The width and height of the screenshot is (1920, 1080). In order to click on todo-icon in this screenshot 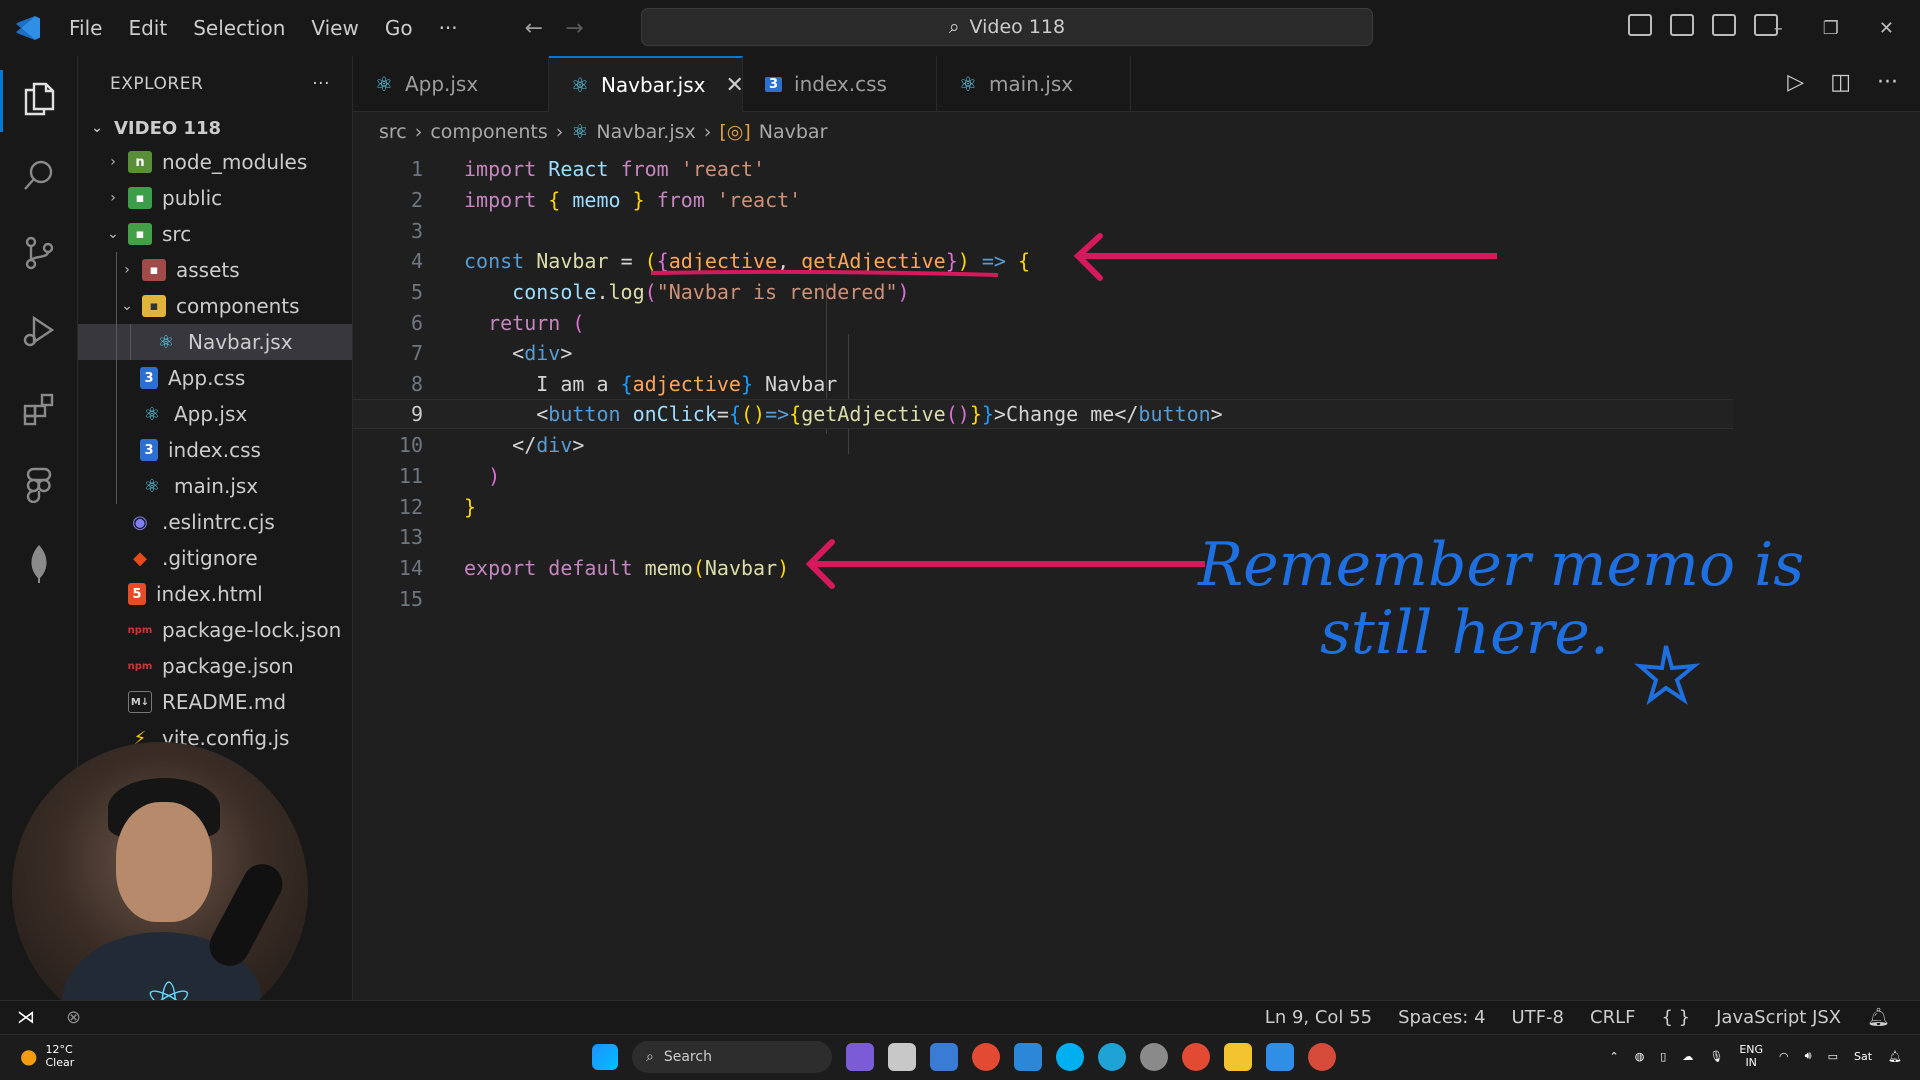, I will do `click(1028, 1057)`.